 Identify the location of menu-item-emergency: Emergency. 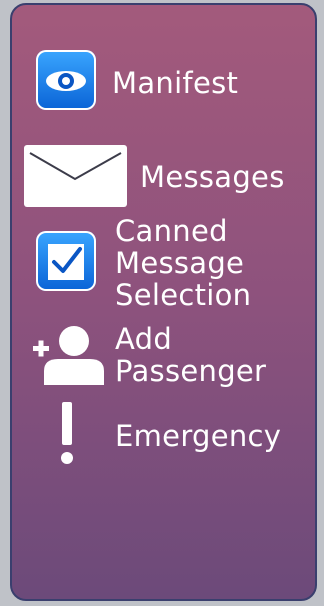
(163, 435).